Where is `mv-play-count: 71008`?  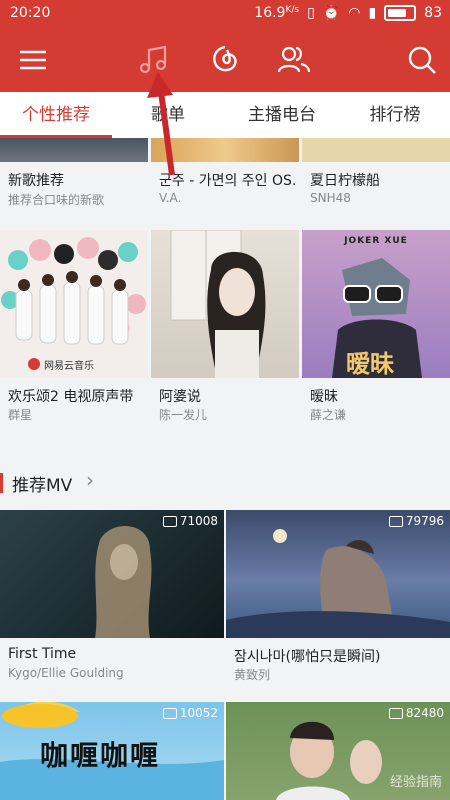 mv-play-count: 71008 is located at coordinates (190, 521).